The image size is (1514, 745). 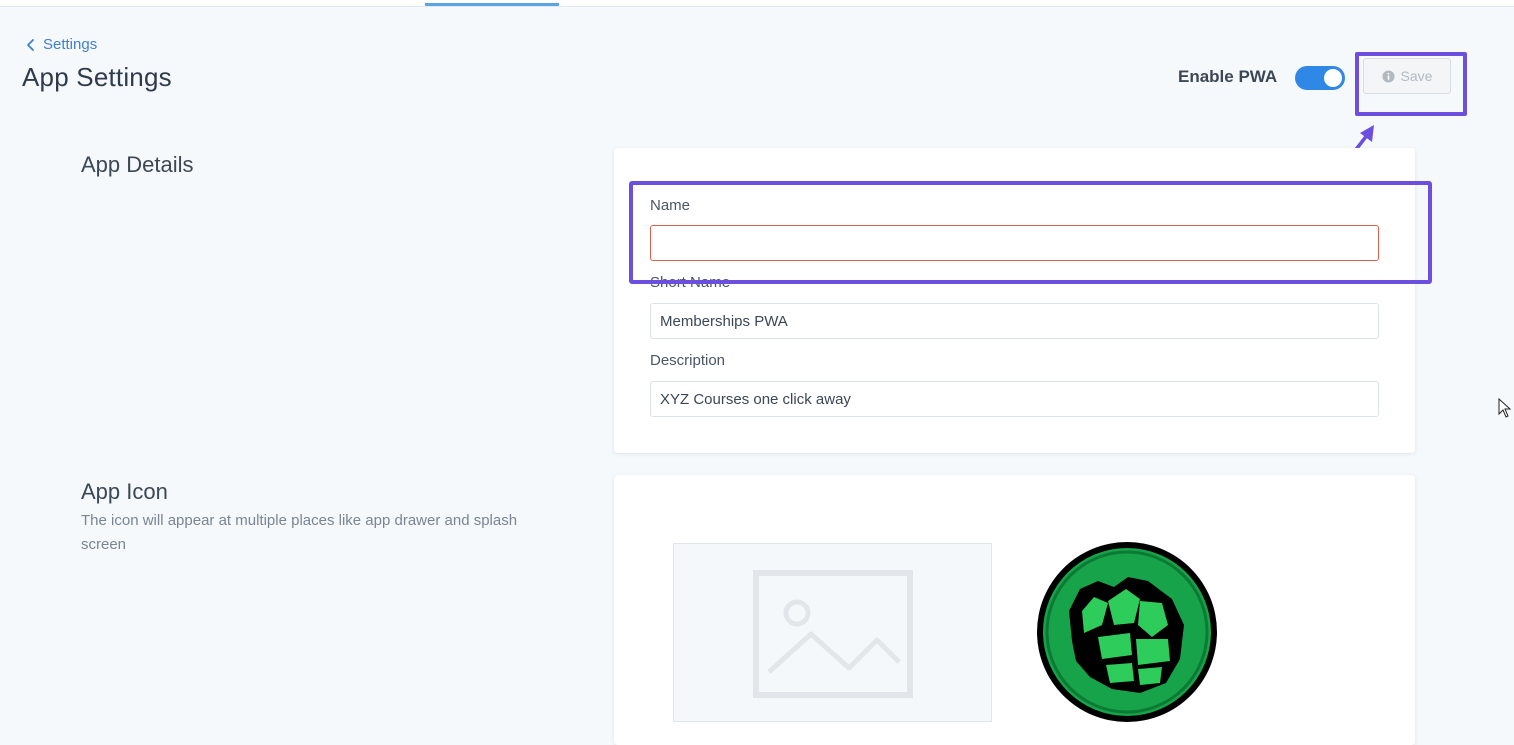 What do you see at coordinates (1320, 78) in the screenshot?
I see `enable-pwa-toggle` at bounding box center [1320, 78].